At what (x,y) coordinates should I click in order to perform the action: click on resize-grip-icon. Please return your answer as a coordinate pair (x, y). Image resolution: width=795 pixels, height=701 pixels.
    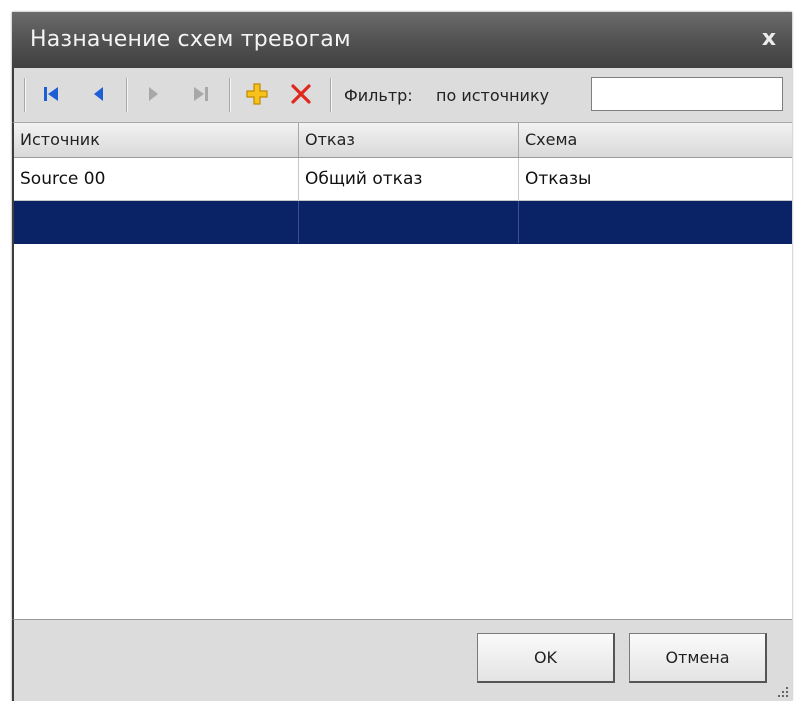
    Looking at the image, I should click on (783, 692).